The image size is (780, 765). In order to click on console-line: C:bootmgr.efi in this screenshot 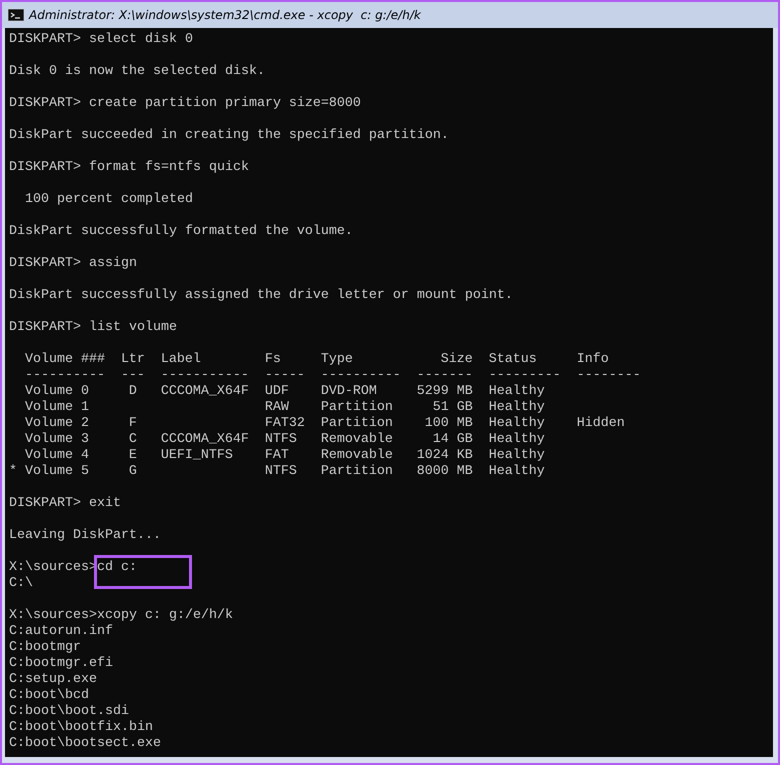, I will do `click(61, 663)`.